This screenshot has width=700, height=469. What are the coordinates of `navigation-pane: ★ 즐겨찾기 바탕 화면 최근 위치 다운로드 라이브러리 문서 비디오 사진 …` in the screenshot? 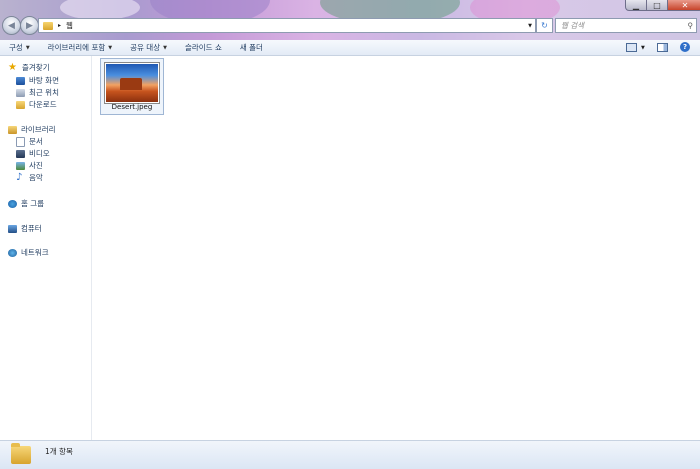 It's located at (46, 248).